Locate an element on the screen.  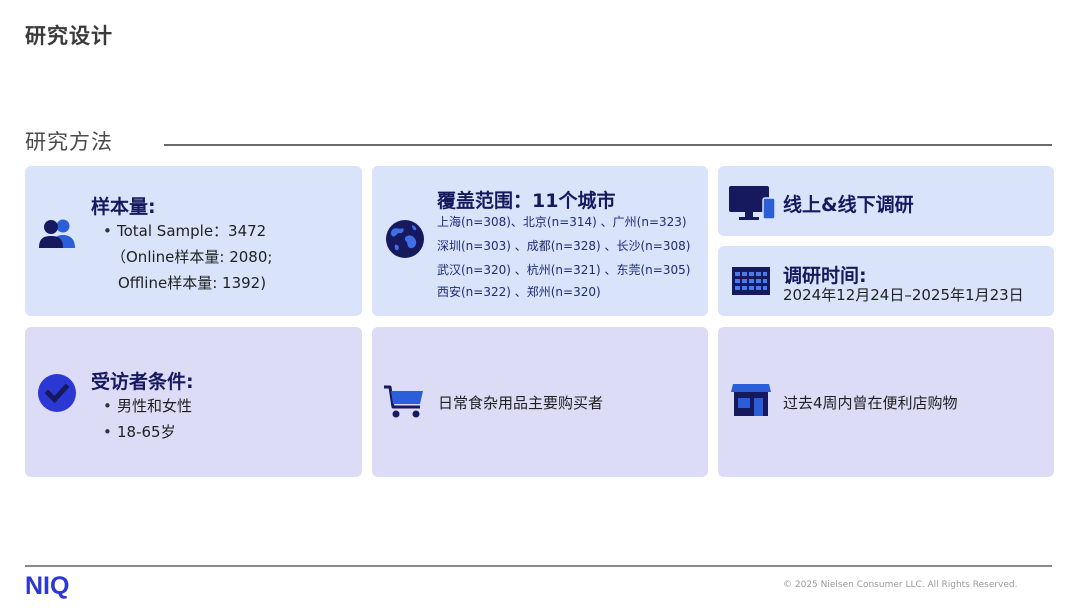
monitor-phone-icon is located at coordinates (752, 203).